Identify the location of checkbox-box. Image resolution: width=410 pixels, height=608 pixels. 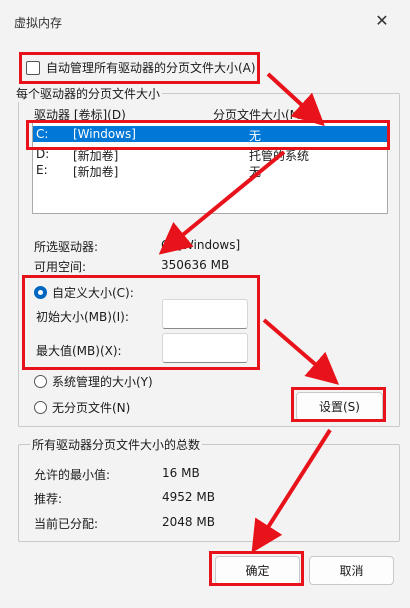
(33, 67).